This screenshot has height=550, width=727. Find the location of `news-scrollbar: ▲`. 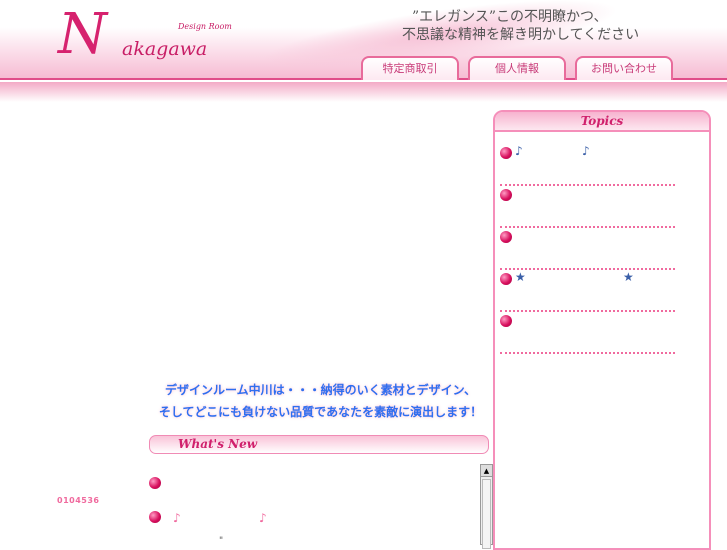

news-scrollbar: ▲ is located at coordinates (486, 506).